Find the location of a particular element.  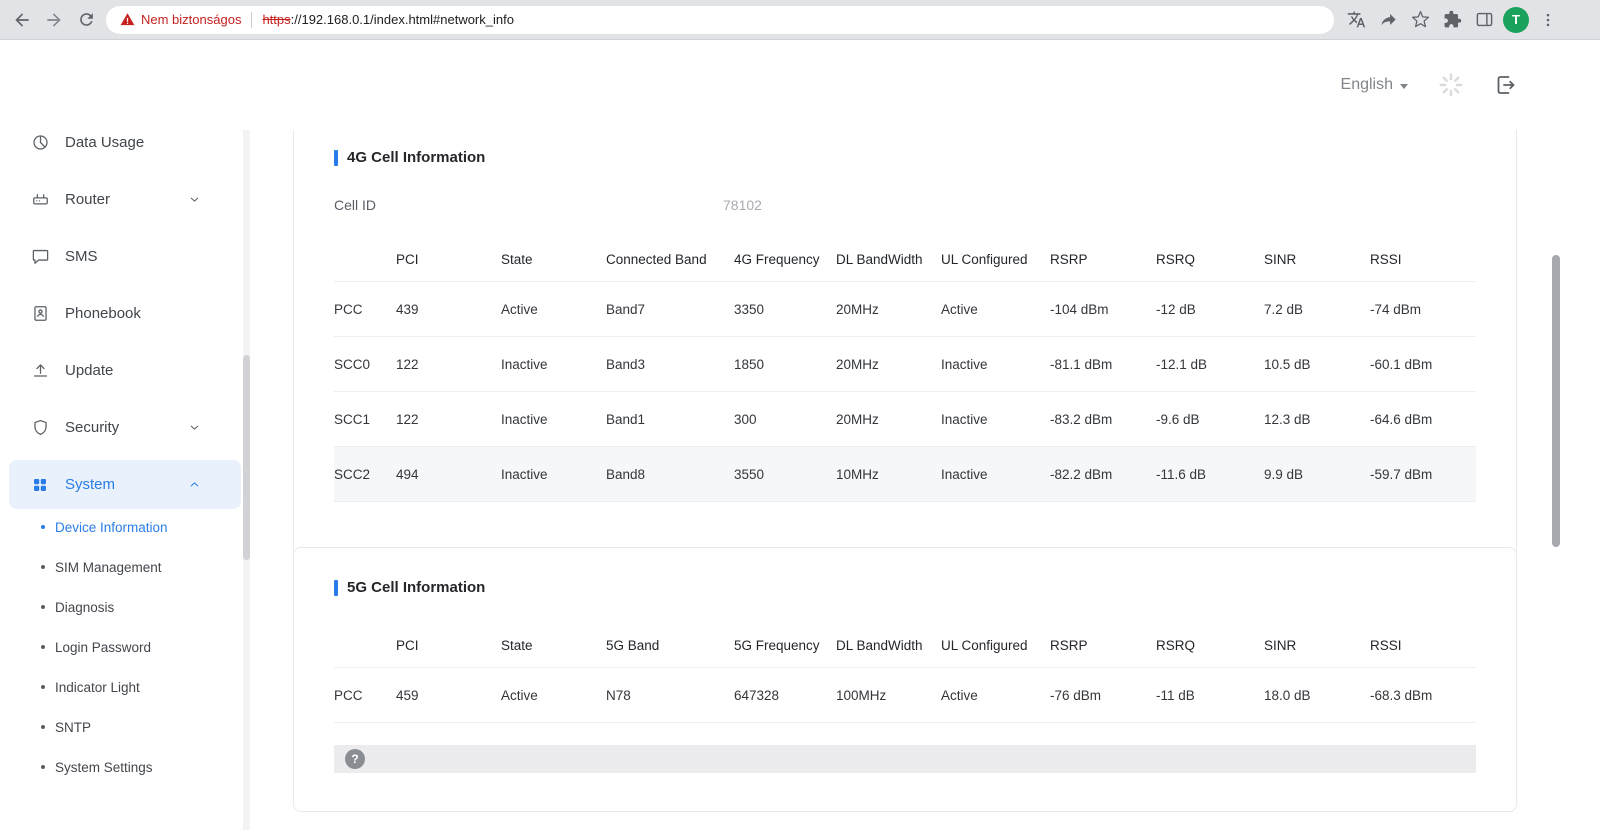

card-title-text: 4G Cell Information is located at coordinates (416, 157).